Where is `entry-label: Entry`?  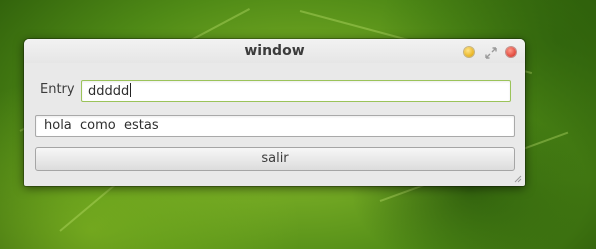 entry-label: Entry is located at coordinates (57, 89).